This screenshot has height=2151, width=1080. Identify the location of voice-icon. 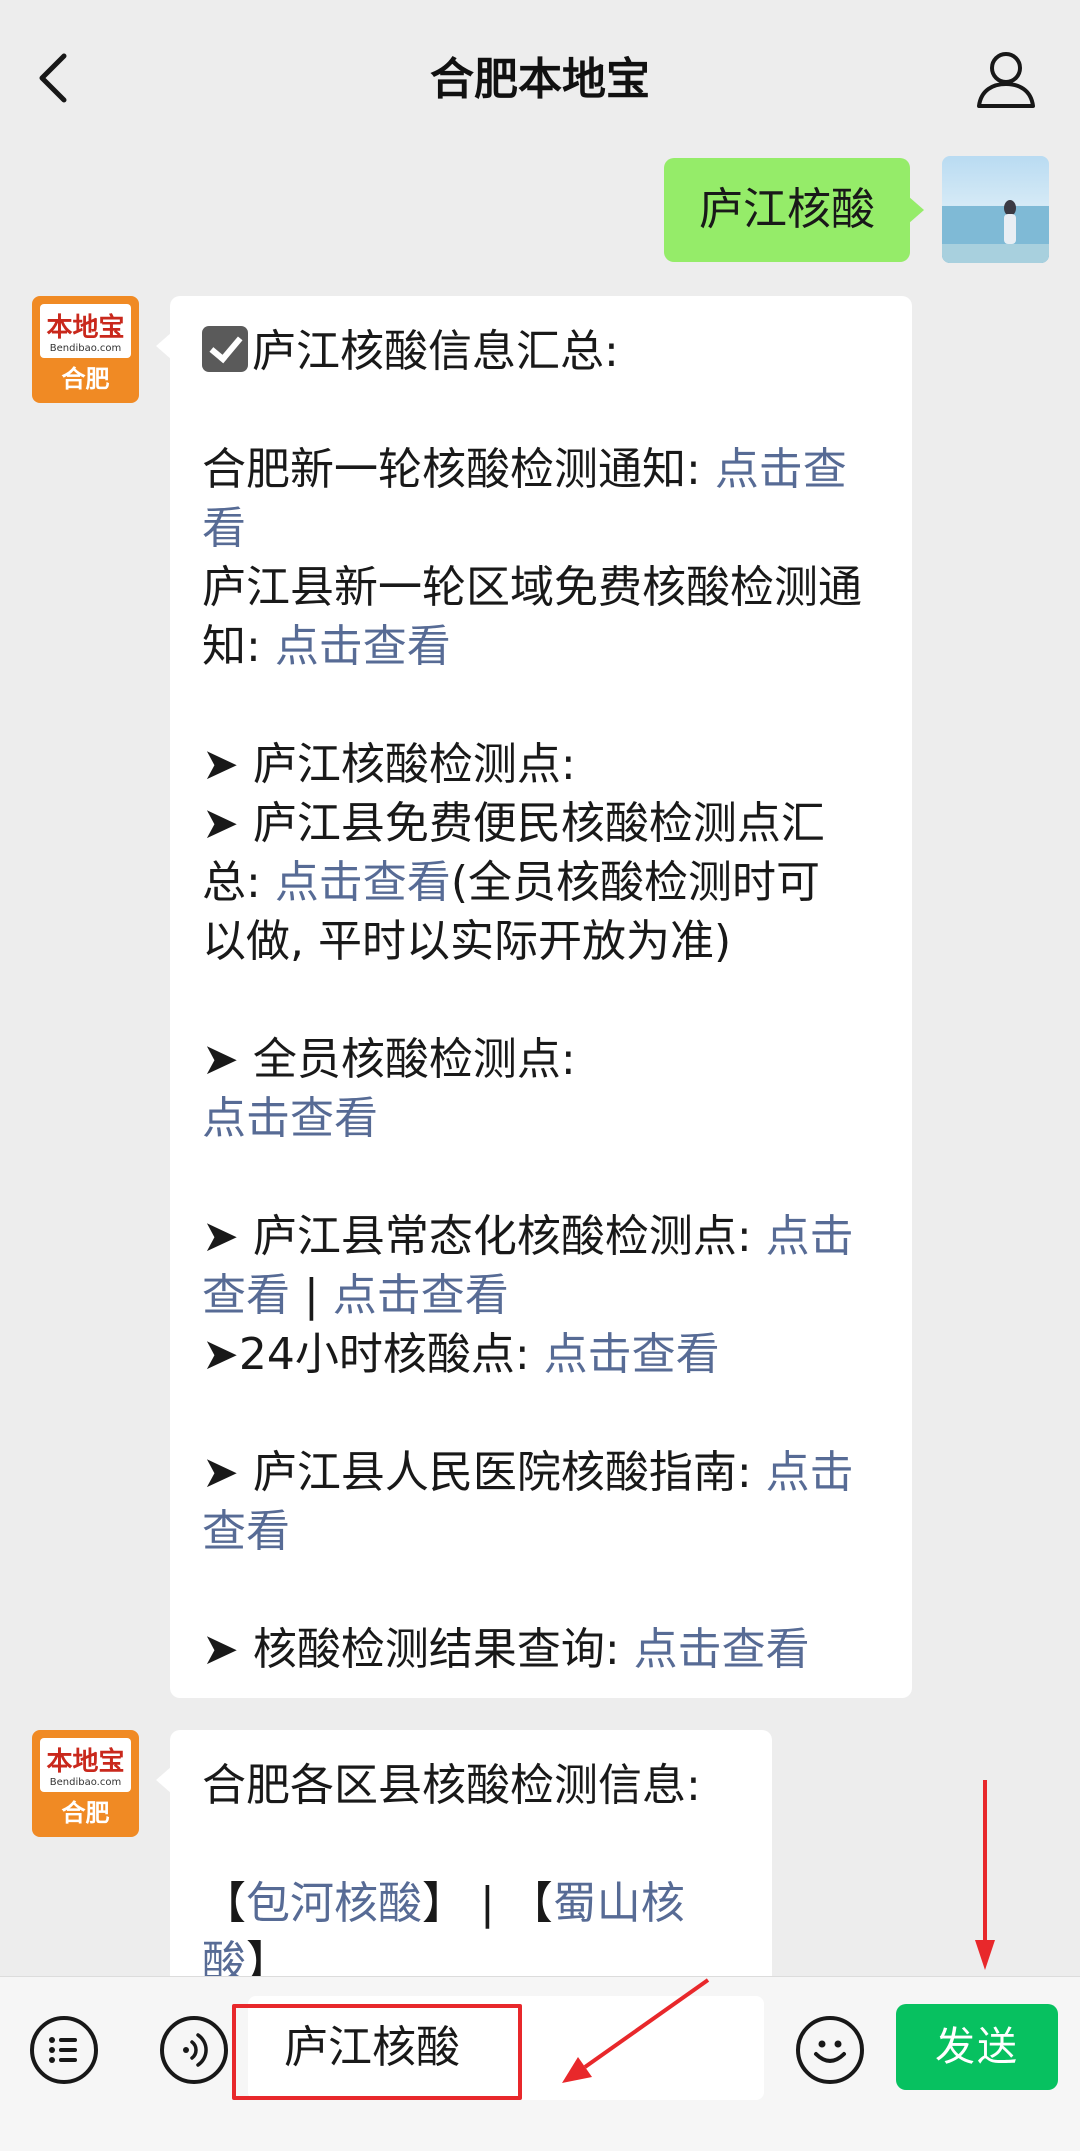
(194, 2050).